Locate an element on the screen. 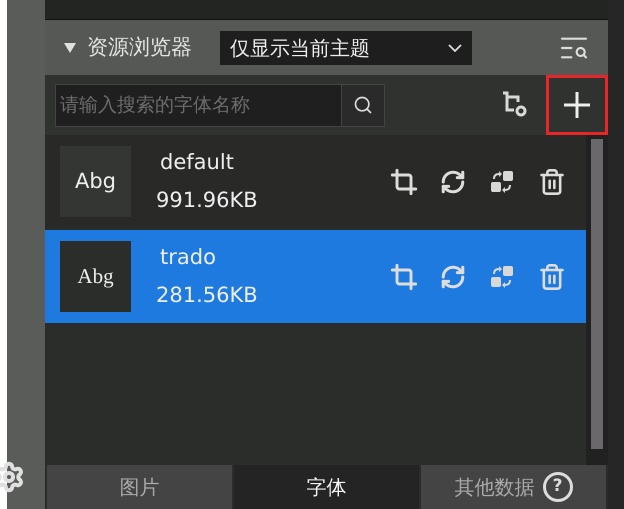 Image resolution: width=624 pixels, height=509 pixels. collapse-triangle-icon is located at coordinates (70, 48).